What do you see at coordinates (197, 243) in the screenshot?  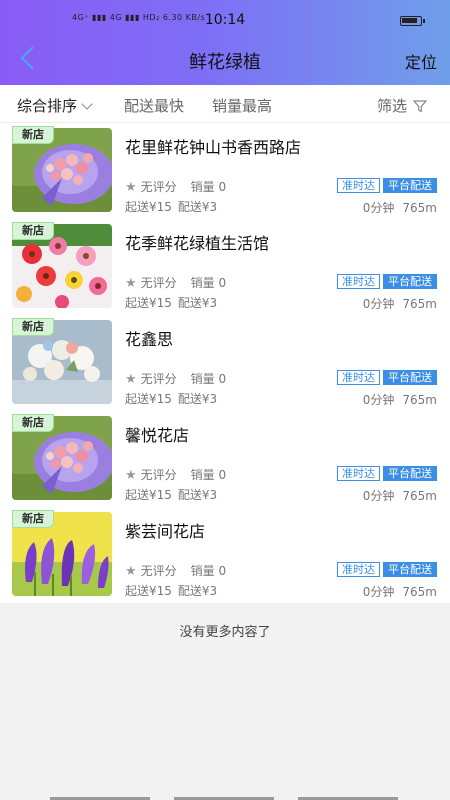 I see `shop-name: 花季鲜花绿植生活馆` at bounding box center [197, 243].